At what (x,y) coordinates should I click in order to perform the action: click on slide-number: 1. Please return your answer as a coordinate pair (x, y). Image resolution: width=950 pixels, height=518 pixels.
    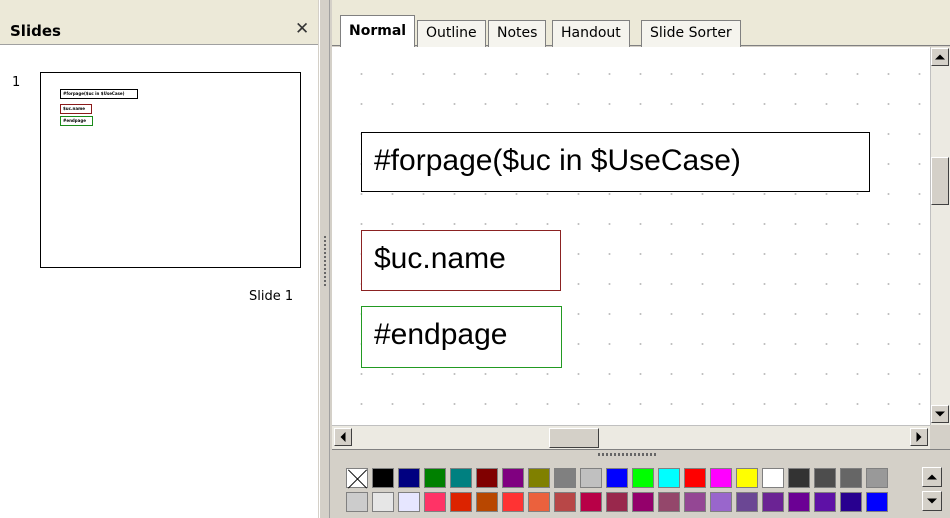
    Looking at the image, I should click on (16, 82).